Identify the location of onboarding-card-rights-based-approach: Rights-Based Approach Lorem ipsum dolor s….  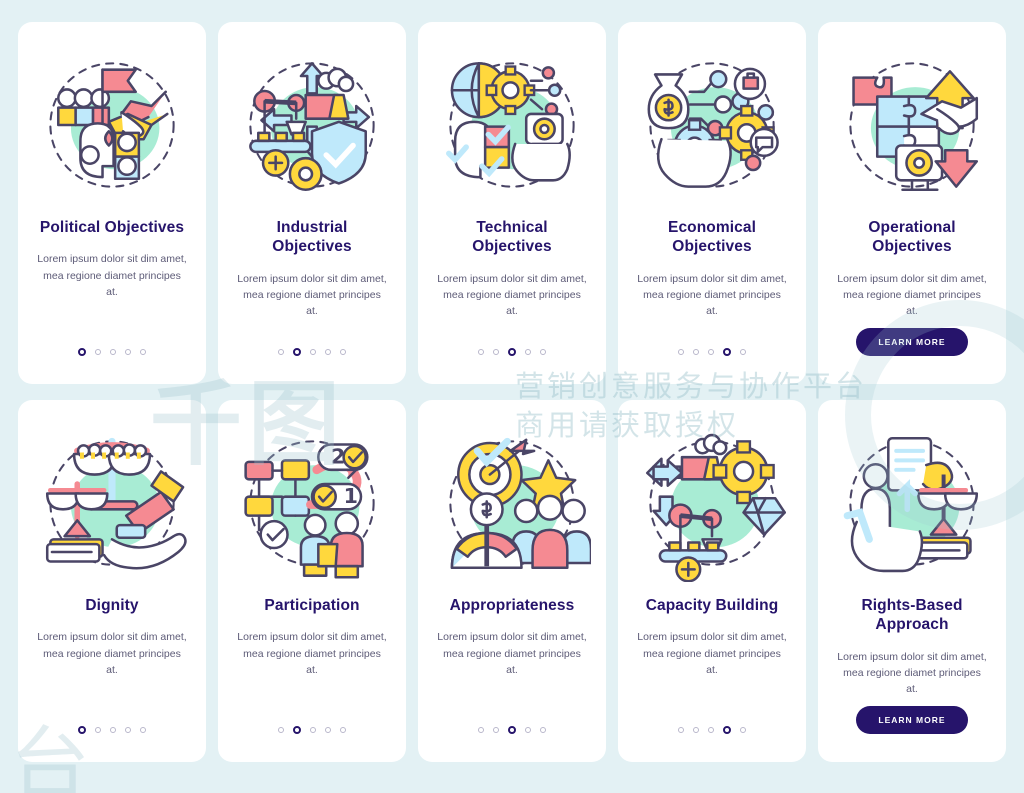
(912, 581).